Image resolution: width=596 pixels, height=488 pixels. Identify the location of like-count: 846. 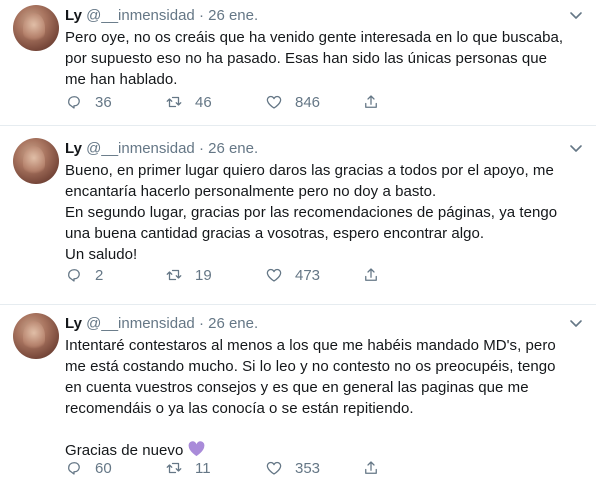
(308, 102).